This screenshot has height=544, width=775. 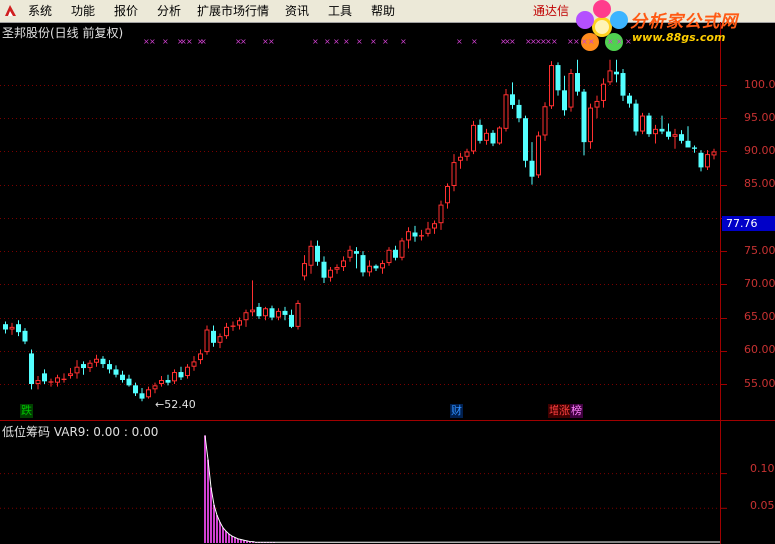 What do you see at coordinates (83, 11) in the screenshot?
I see `menu-function: 功能` at bounding box center [83, 11].